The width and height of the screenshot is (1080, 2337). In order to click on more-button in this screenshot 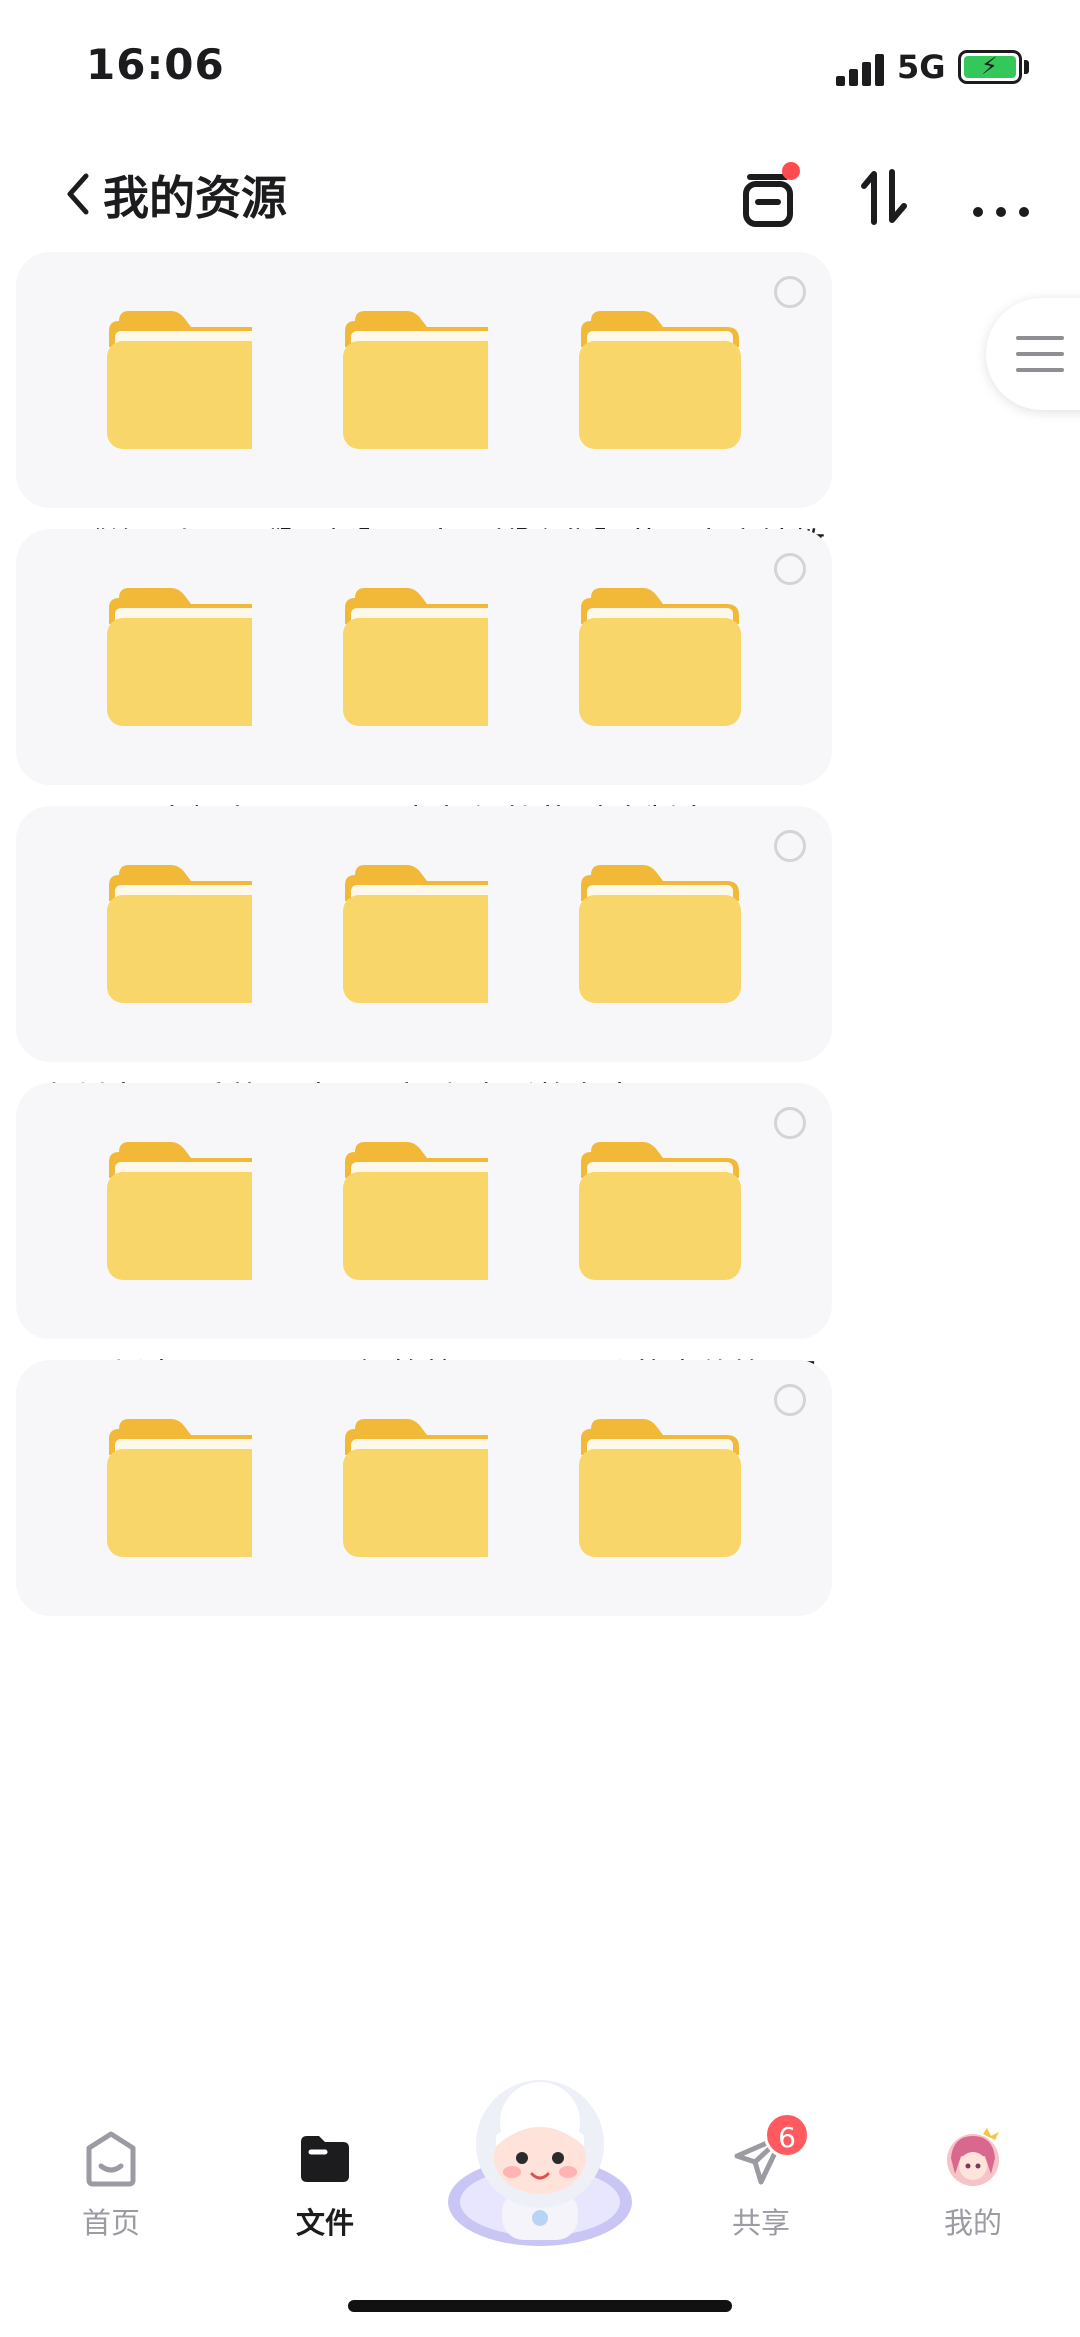, I will do `click(1001, 197)`.